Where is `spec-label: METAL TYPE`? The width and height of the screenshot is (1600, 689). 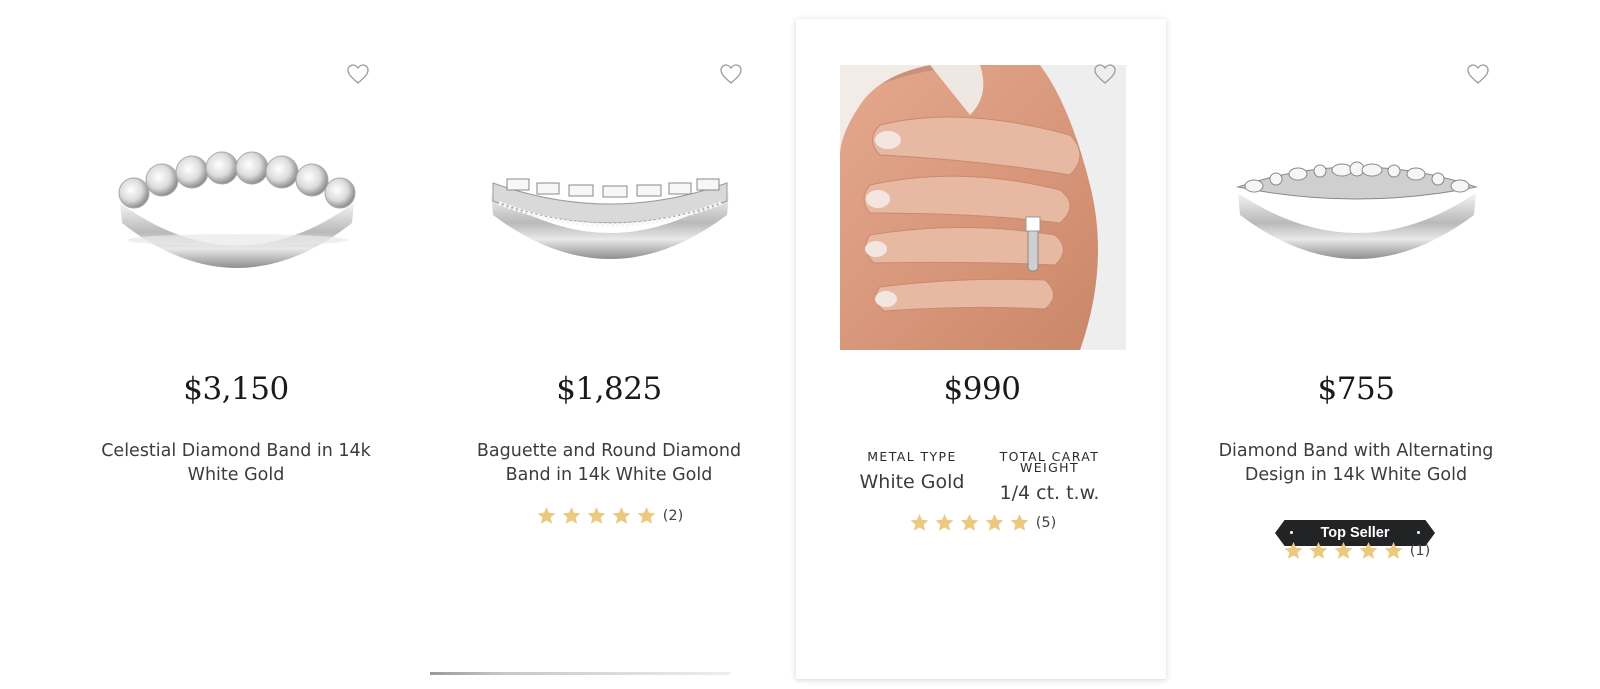 spec-label: METAL TYPE is located at coordinates (912, 456).